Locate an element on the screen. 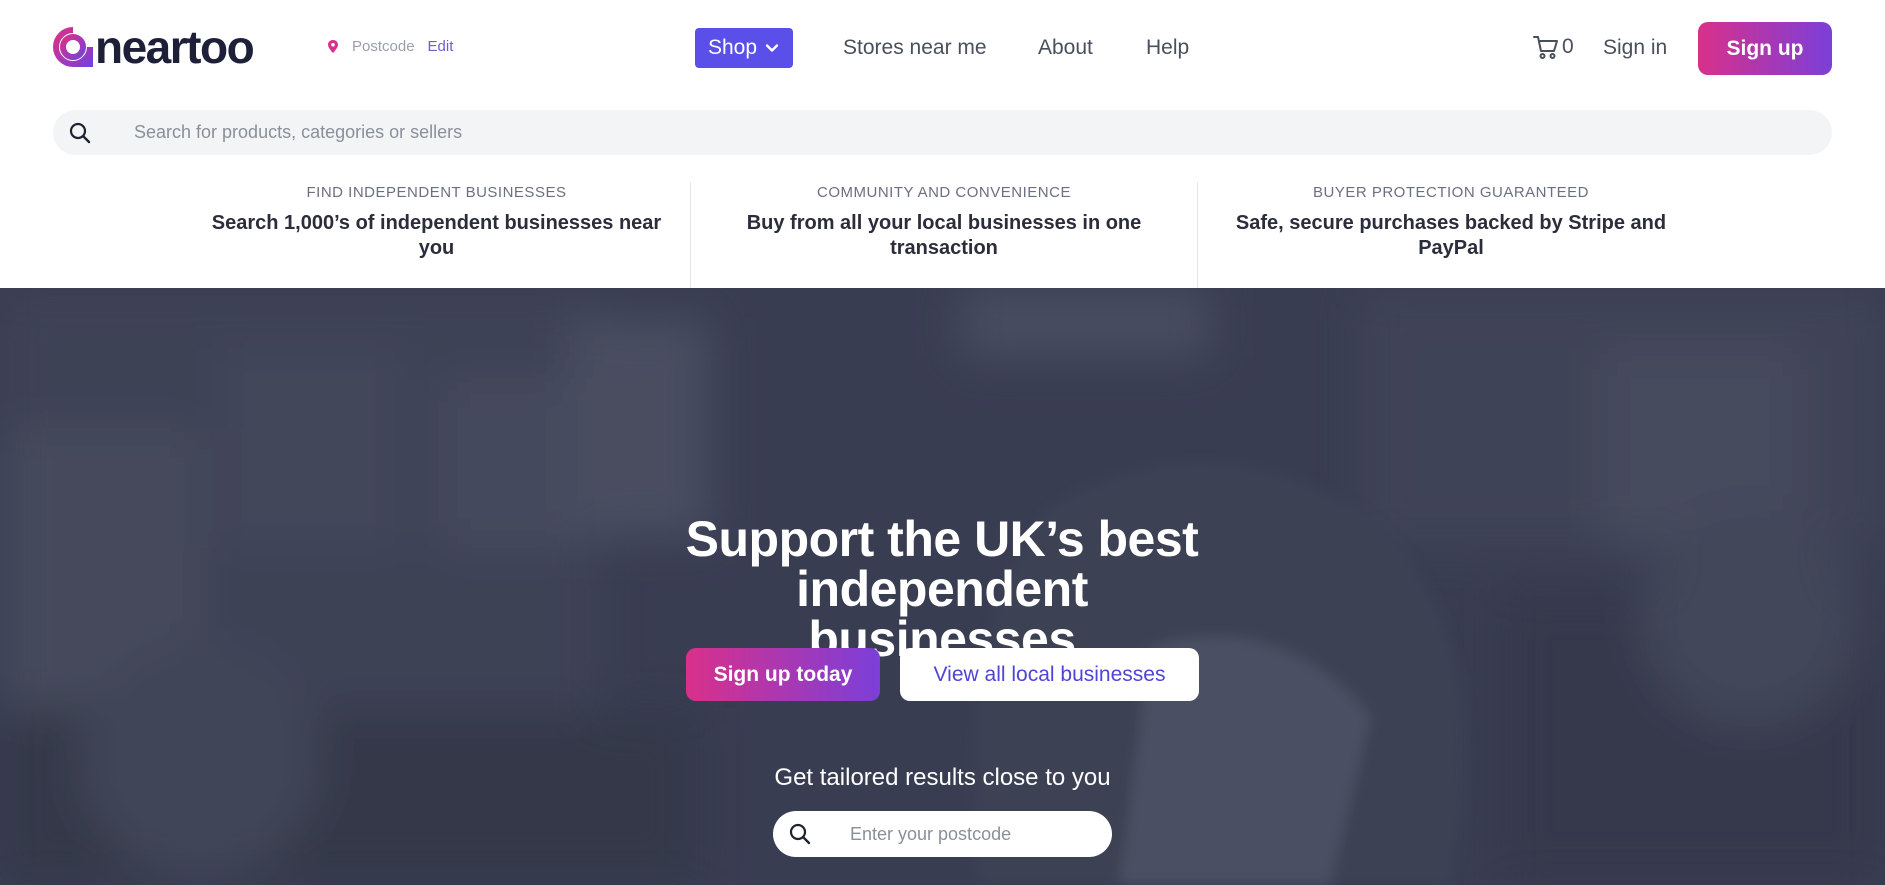 The image size is (1885, 885). feature-label: COMMUNITY AND CONVENIENCE is located at coordinates (944, 192).